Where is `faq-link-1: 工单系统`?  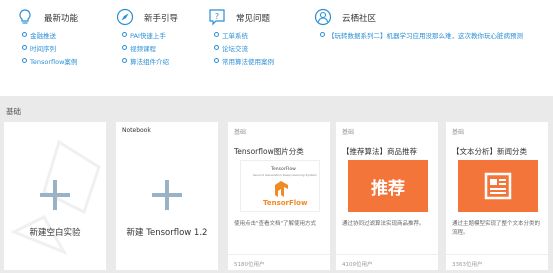 faq-link-1: 工单系统 is located at coordinates (231, 35).